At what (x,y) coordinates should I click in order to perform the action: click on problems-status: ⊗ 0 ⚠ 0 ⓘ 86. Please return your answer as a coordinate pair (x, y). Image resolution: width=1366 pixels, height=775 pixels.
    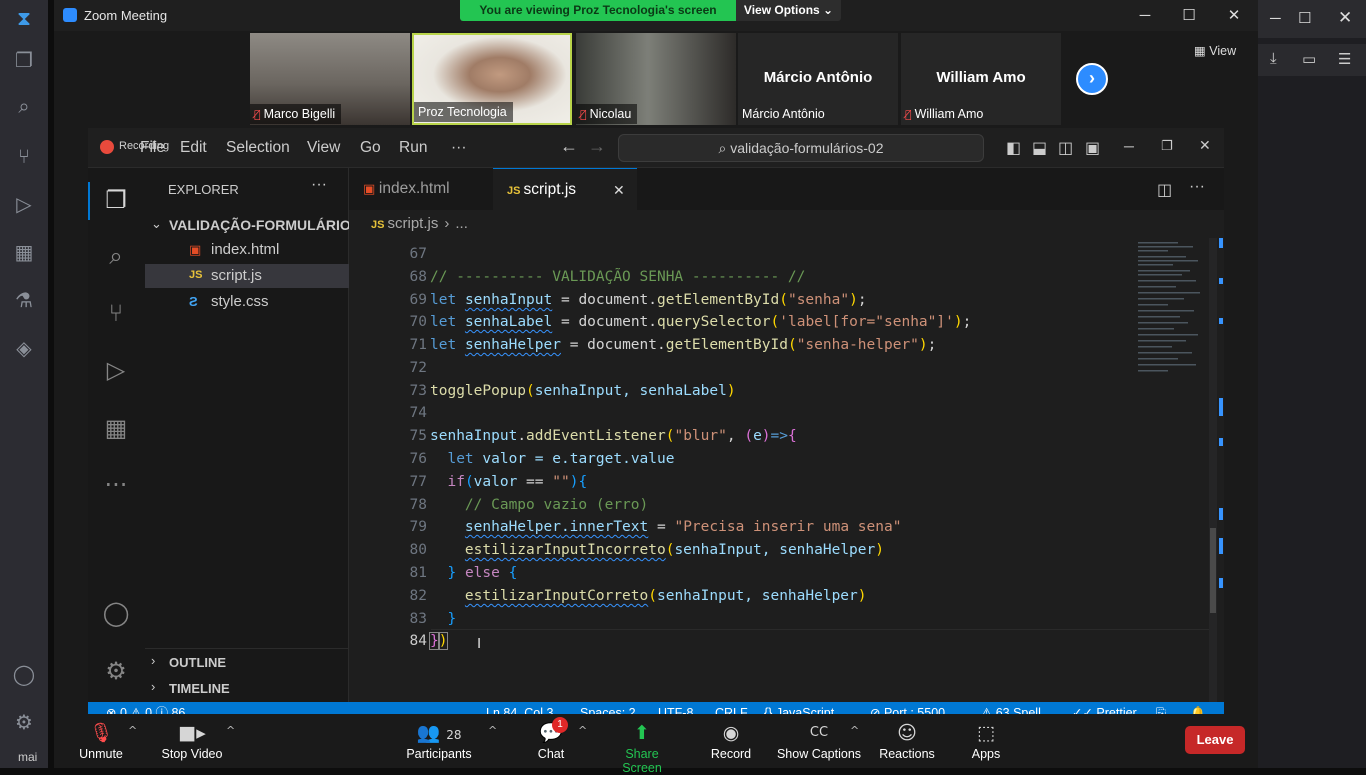
    Looking at the image, I should click on (145, 708).